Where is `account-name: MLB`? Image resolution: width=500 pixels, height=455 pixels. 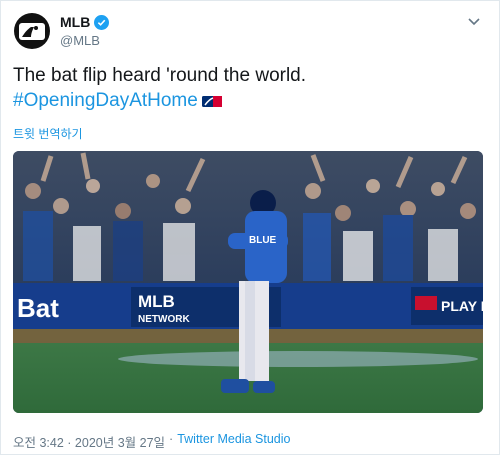 account-name: MLB is located at coordinates (75, 22).